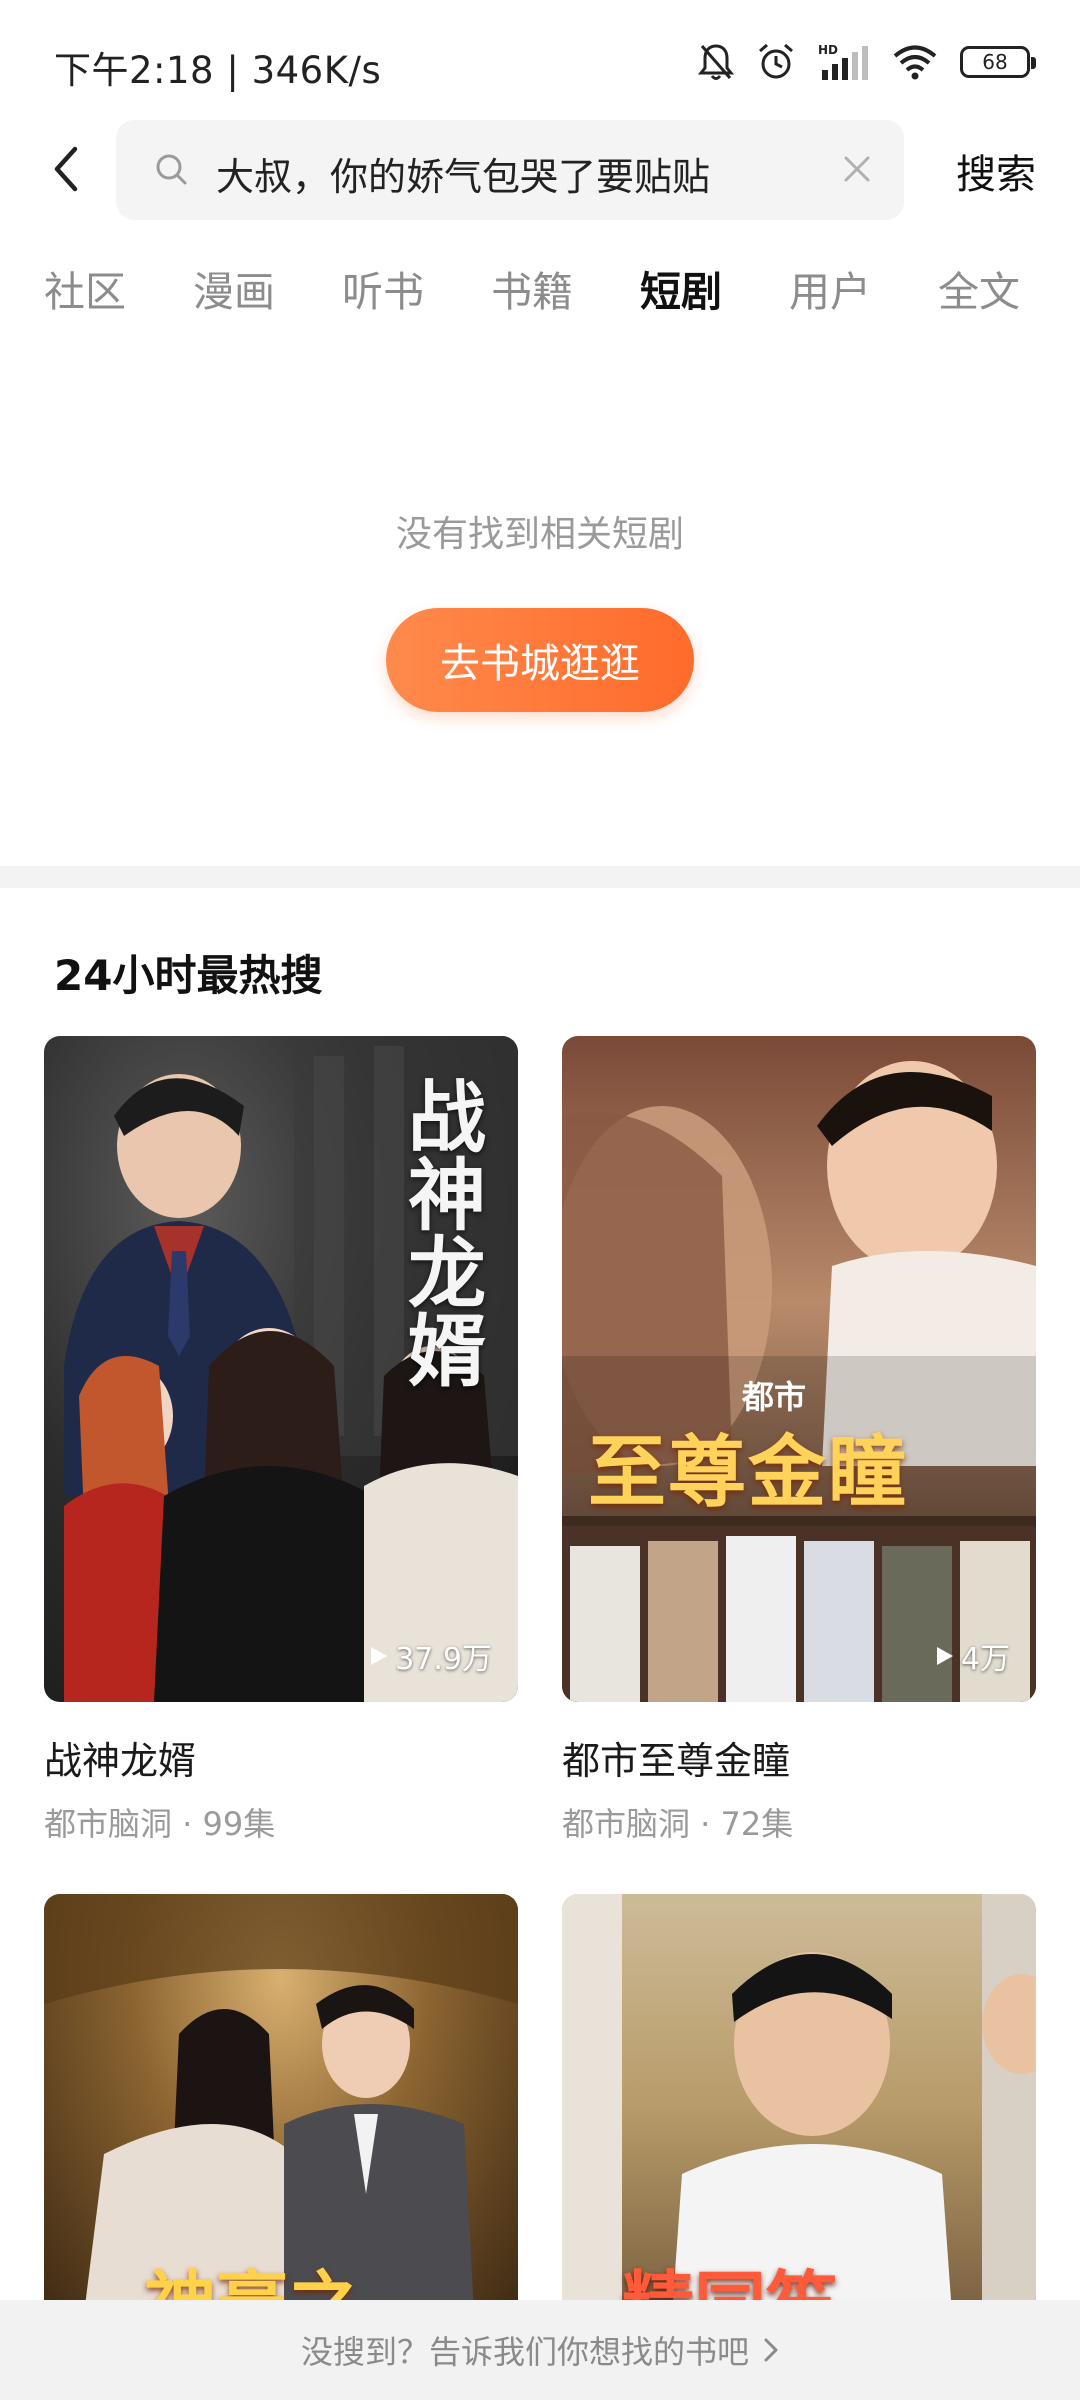 This screenshot has height=2400, width=1080. I want to click on empty-state-message: 没有找到相关短剧, so click(539, 534).